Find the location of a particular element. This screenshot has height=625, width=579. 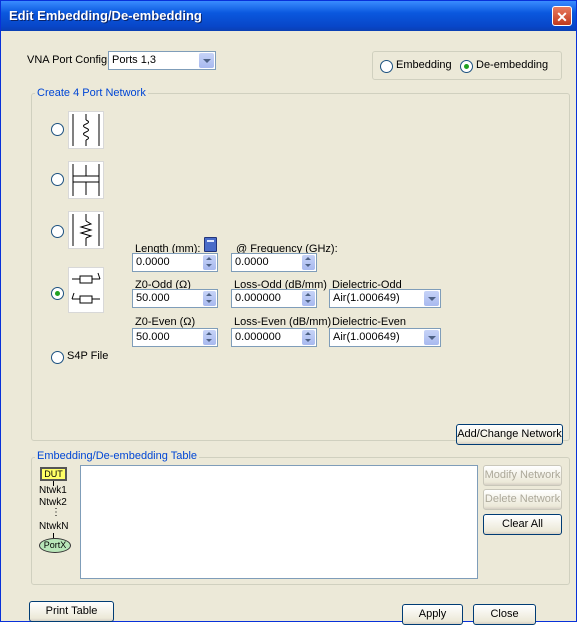

series-inductor-schematic is located at coordinates (86, 130).